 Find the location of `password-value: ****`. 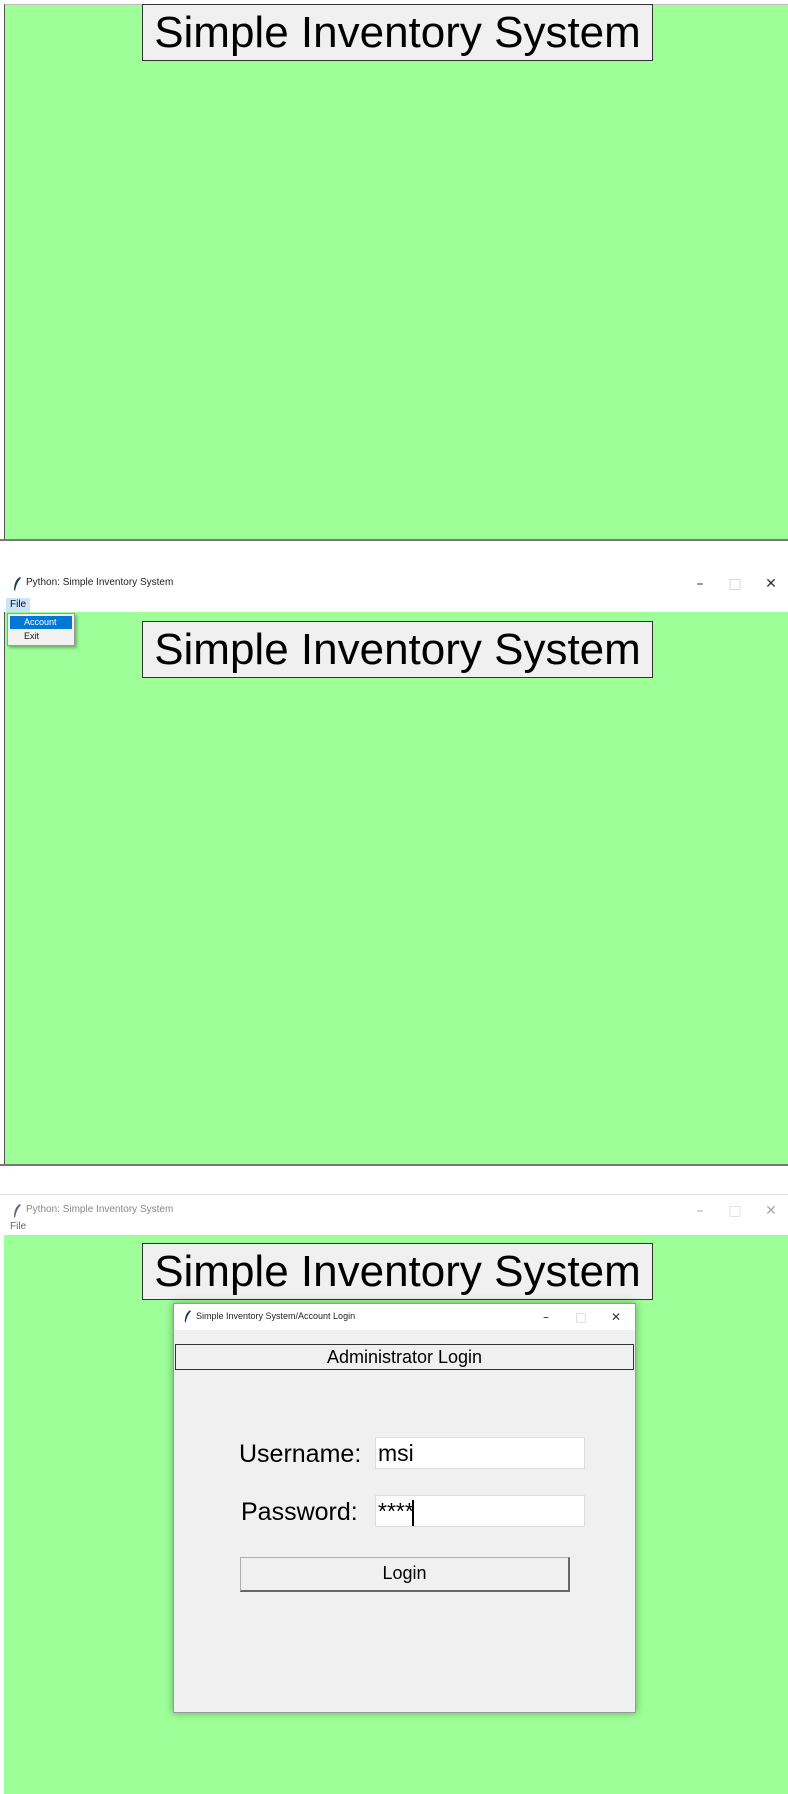

password-value: **** is located at coordinates (396, 1511).